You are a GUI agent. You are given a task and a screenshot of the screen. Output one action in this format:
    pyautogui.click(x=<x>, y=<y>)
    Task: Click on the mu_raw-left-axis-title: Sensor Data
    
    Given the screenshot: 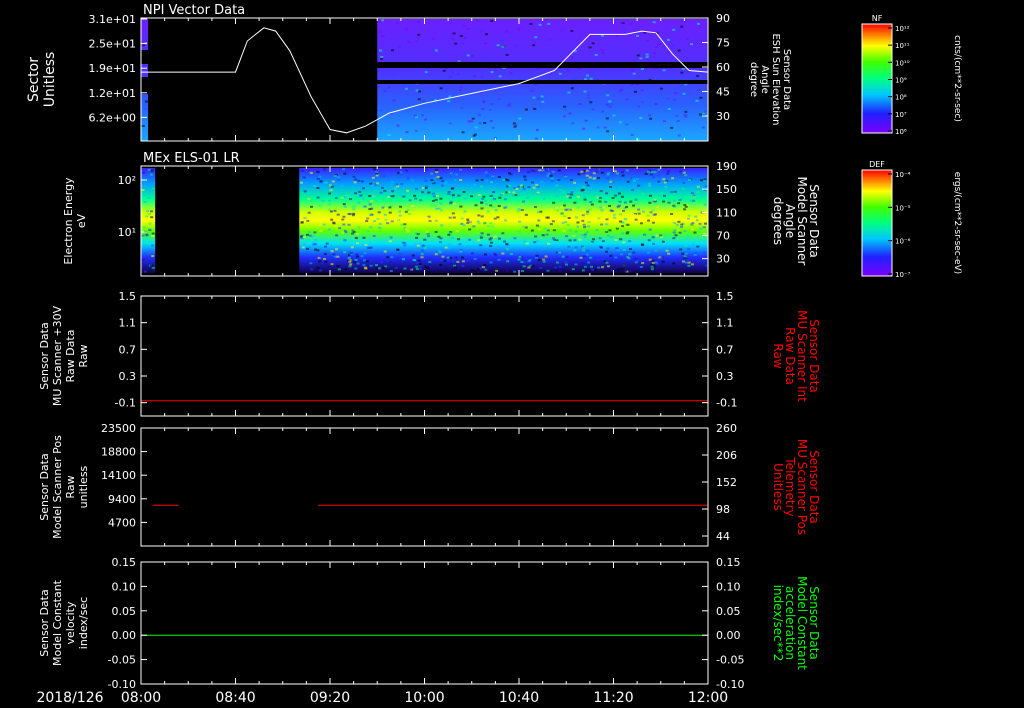 What is the action you would take?
    pyautogui.click(x=44, y=355)
    